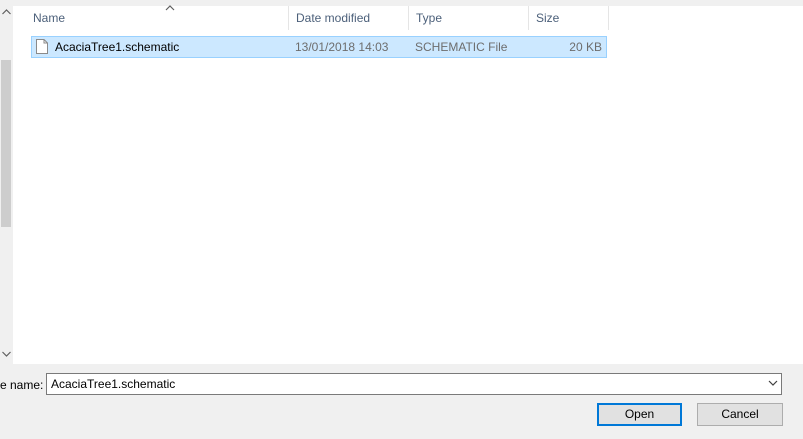 This screenshot has height=439, width=803. Describe the element at coordinates (6, 143) in the screenshot. I see `scrollbar-thumb` at that location.